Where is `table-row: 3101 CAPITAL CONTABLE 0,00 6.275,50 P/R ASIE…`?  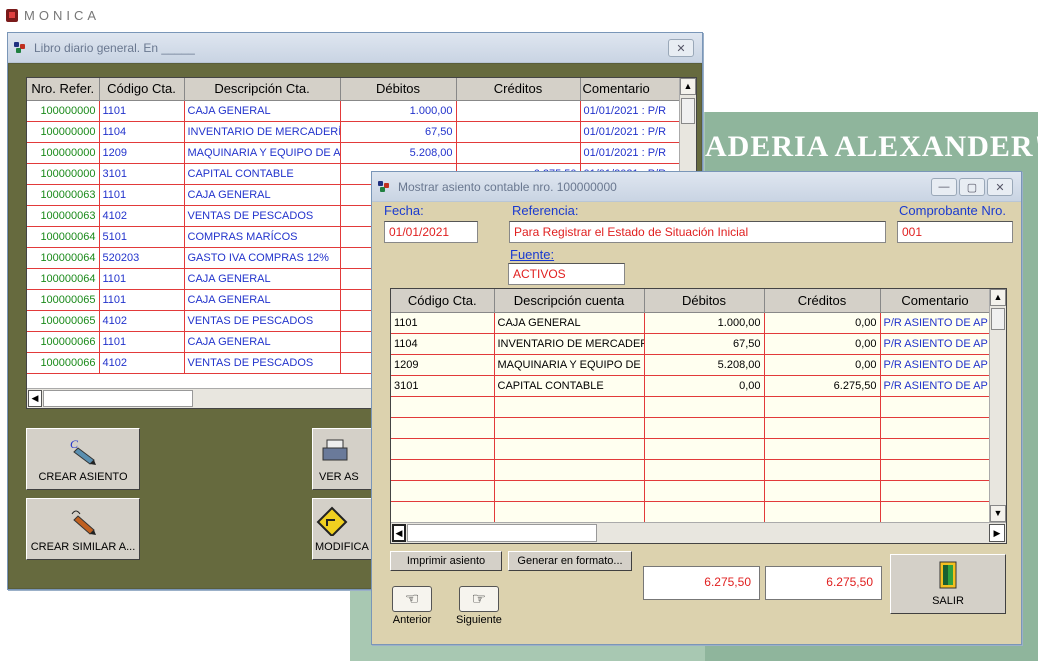
table-row: 3101 CAPITAL CONTABLE 0,00 6.275,50 P/R ASIE… is located at coordinates (691, 386).